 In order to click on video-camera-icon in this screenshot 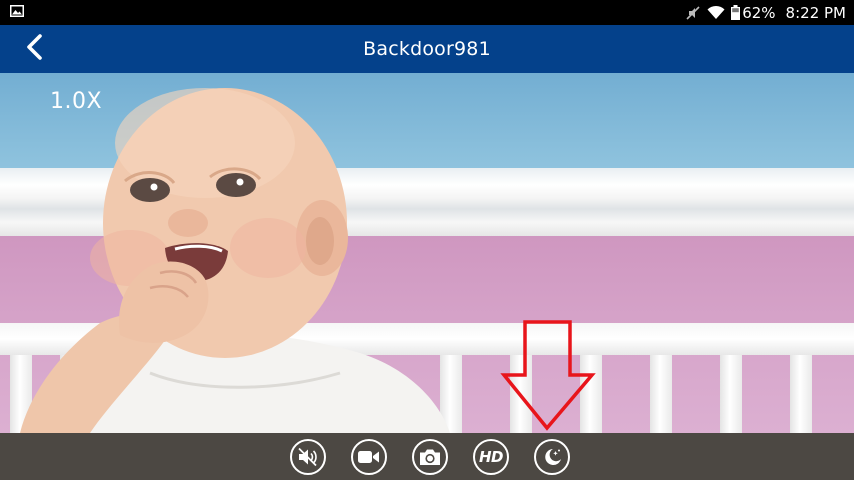, I will do `click(369, 457)`.